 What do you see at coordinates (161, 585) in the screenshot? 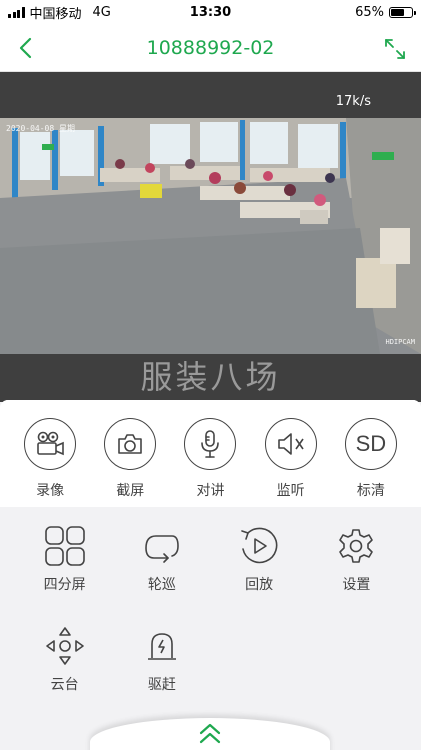
I see `patrol-label: 轮巡` at bounding box center [161, 585].